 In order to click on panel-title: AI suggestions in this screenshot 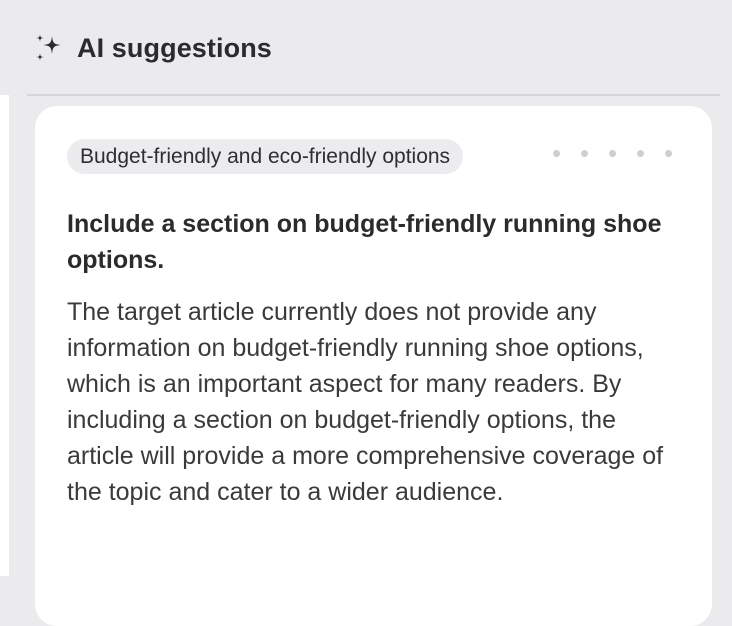, I will do `click(174, 47)`.